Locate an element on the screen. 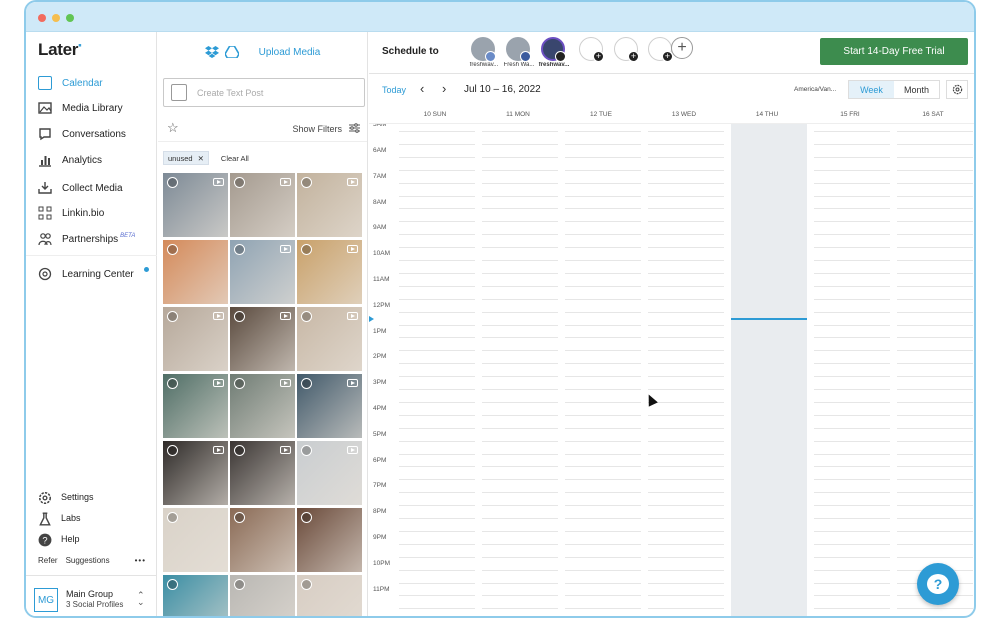 The height and width of the screenshot is (620, 1000). sidebar-item-conversations: Conversations is located at coordinates (82, 134).